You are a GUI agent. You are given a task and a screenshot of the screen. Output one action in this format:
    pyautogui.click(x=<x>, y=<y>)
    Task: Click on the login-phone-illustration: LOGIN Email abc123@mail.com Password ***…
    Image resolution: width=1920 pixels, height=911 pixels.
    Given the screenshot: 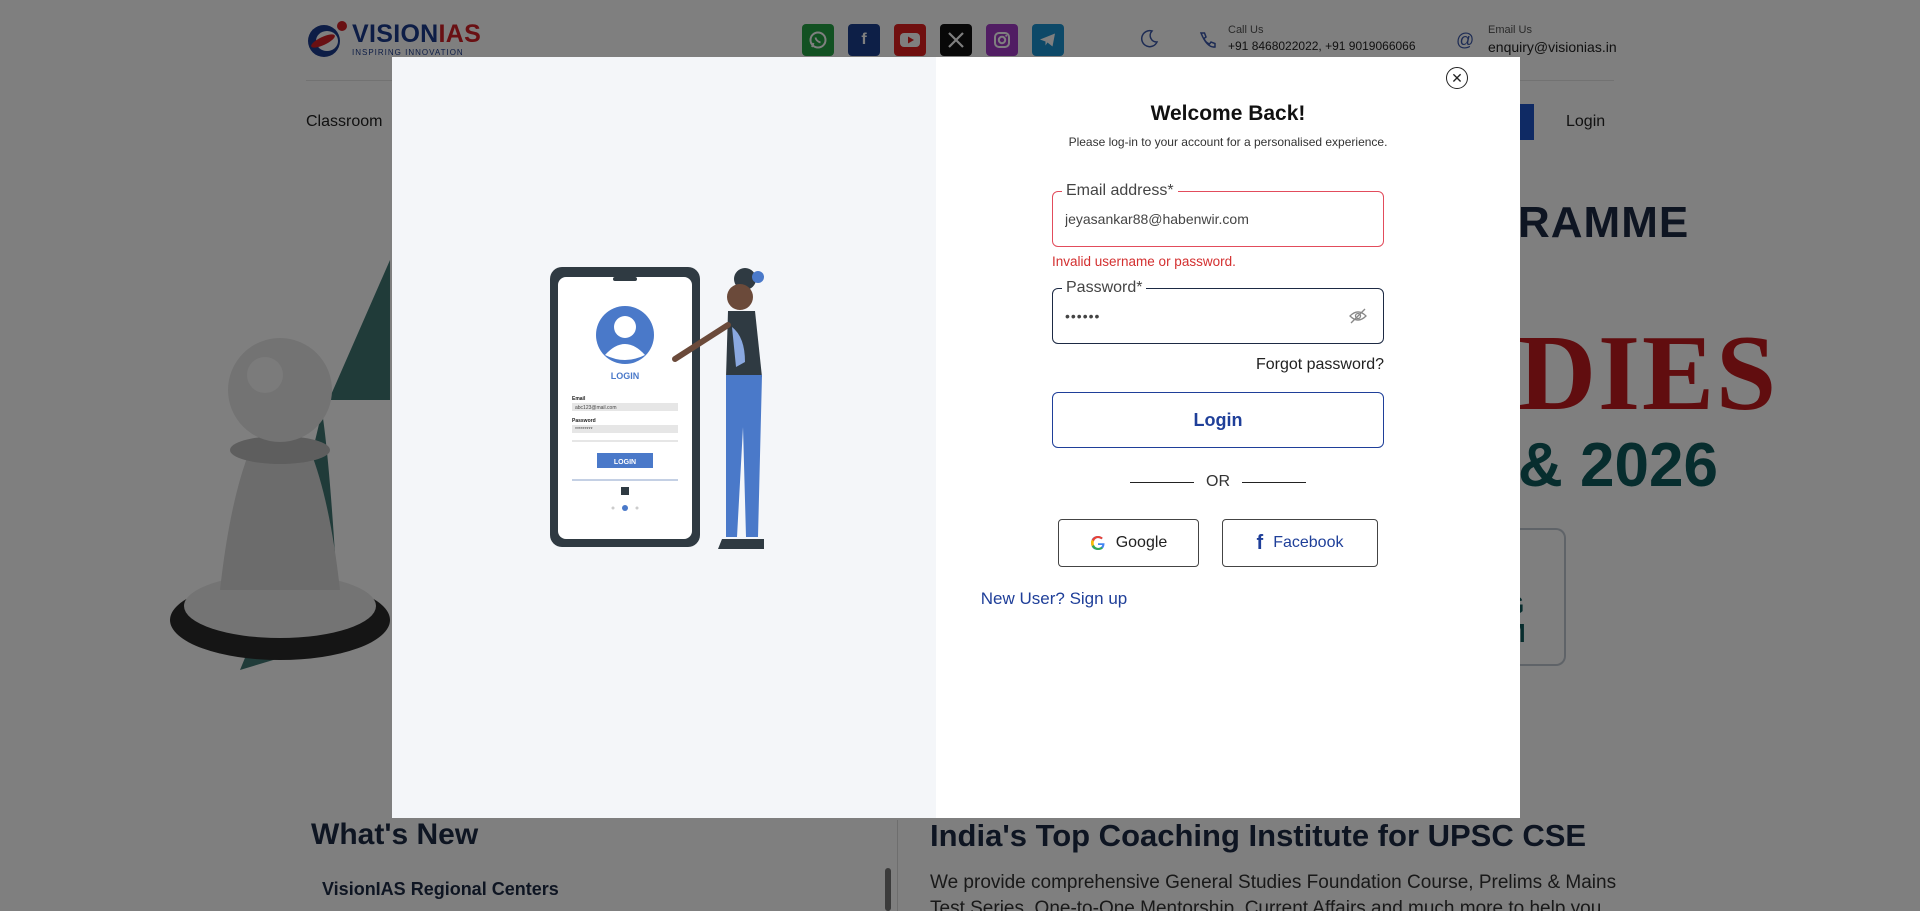 What is the action you would take?
    pyautogui.click(x=657, y=408)
    